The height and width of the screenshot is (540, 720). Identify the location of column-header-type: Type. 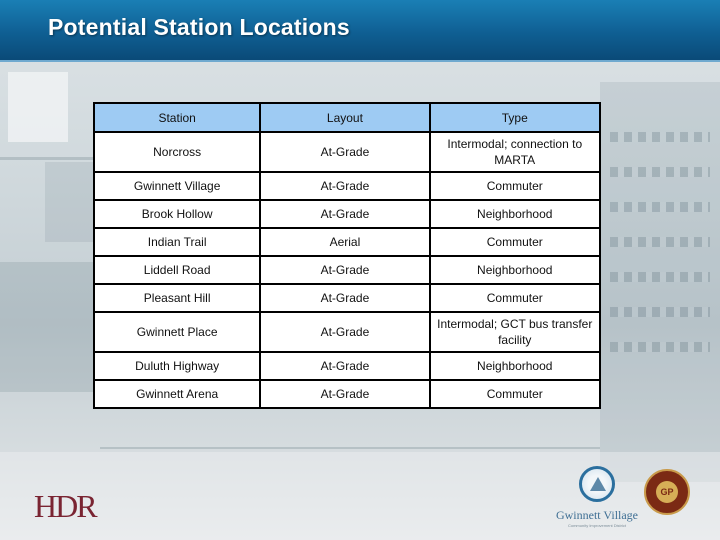
(515, 117).